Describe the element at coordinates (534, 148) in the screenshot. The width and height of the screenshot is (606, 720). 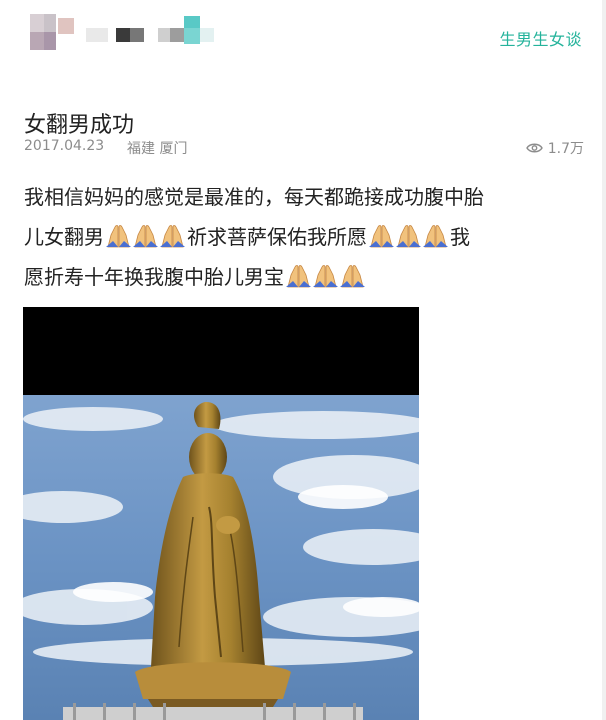
I see `eye-icon` at that location.